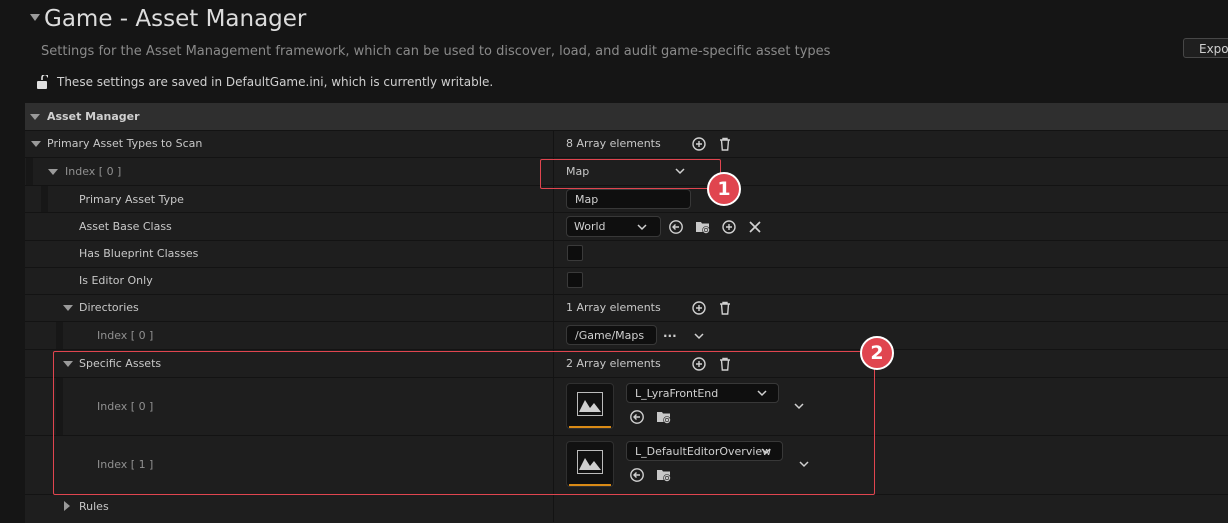  Describe the element at coordinates (125, 226) in the screenshot. I see `asset-base-class-label: Asset Base Class` at that location.